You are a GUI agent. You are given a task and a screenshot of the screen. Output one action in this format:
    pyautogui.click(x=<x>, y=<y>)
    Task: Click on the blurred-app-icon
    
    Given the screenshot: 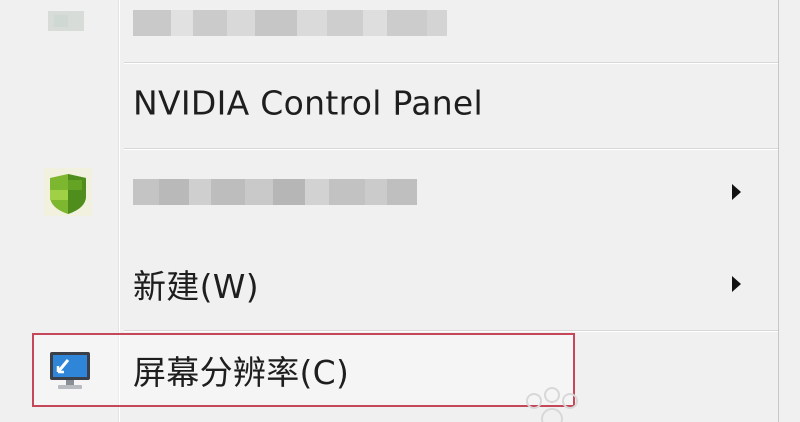 What is the action you would take?
    pyautogui.click(x=68, y=22)
    